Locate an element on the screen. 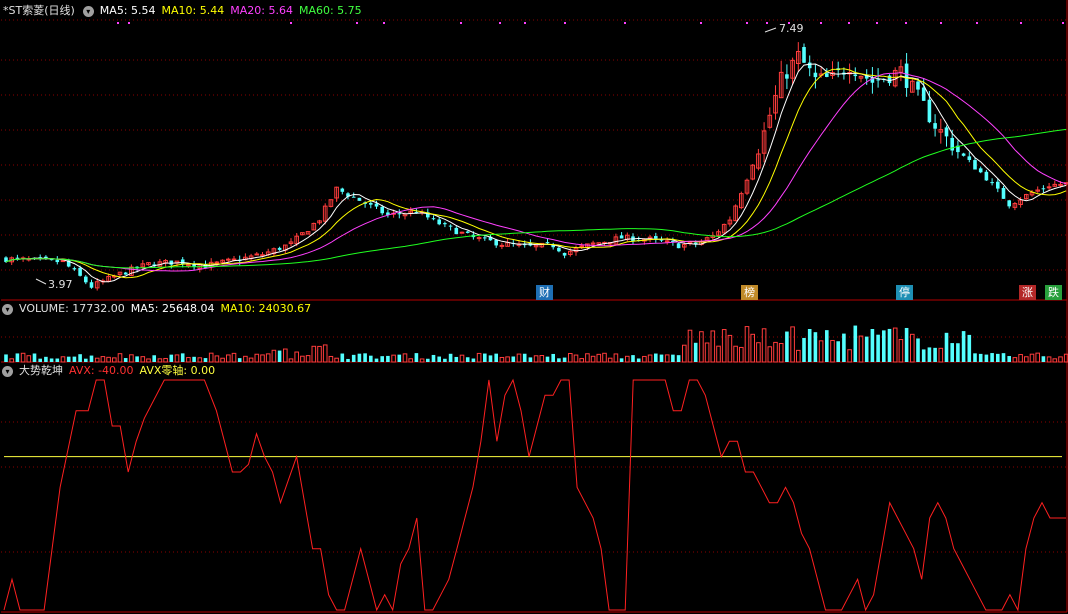 The height and width of the screenshot is (614, 1068). stock-name: *ST索菱(日线) is located at coordinates (39, 10).